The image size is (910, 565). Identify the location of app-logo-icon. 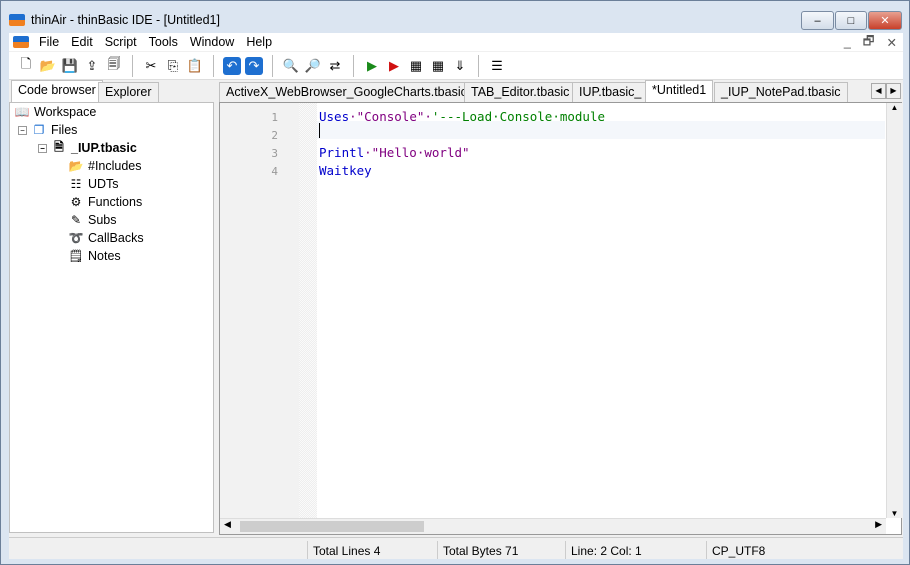
(17, 20).